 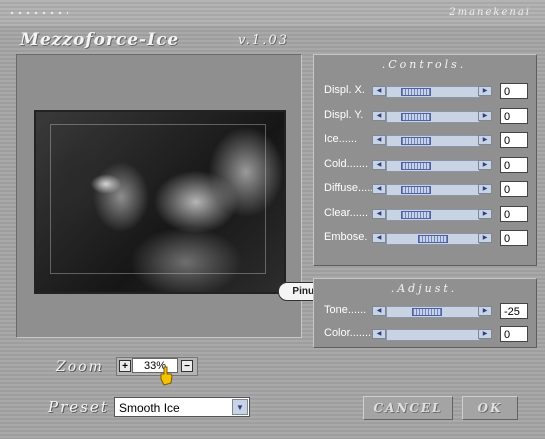 What do you see at coordinates (125, 366) in the screenshot?
I see `zoom-in-button: +` at bounding box center [125, 366].